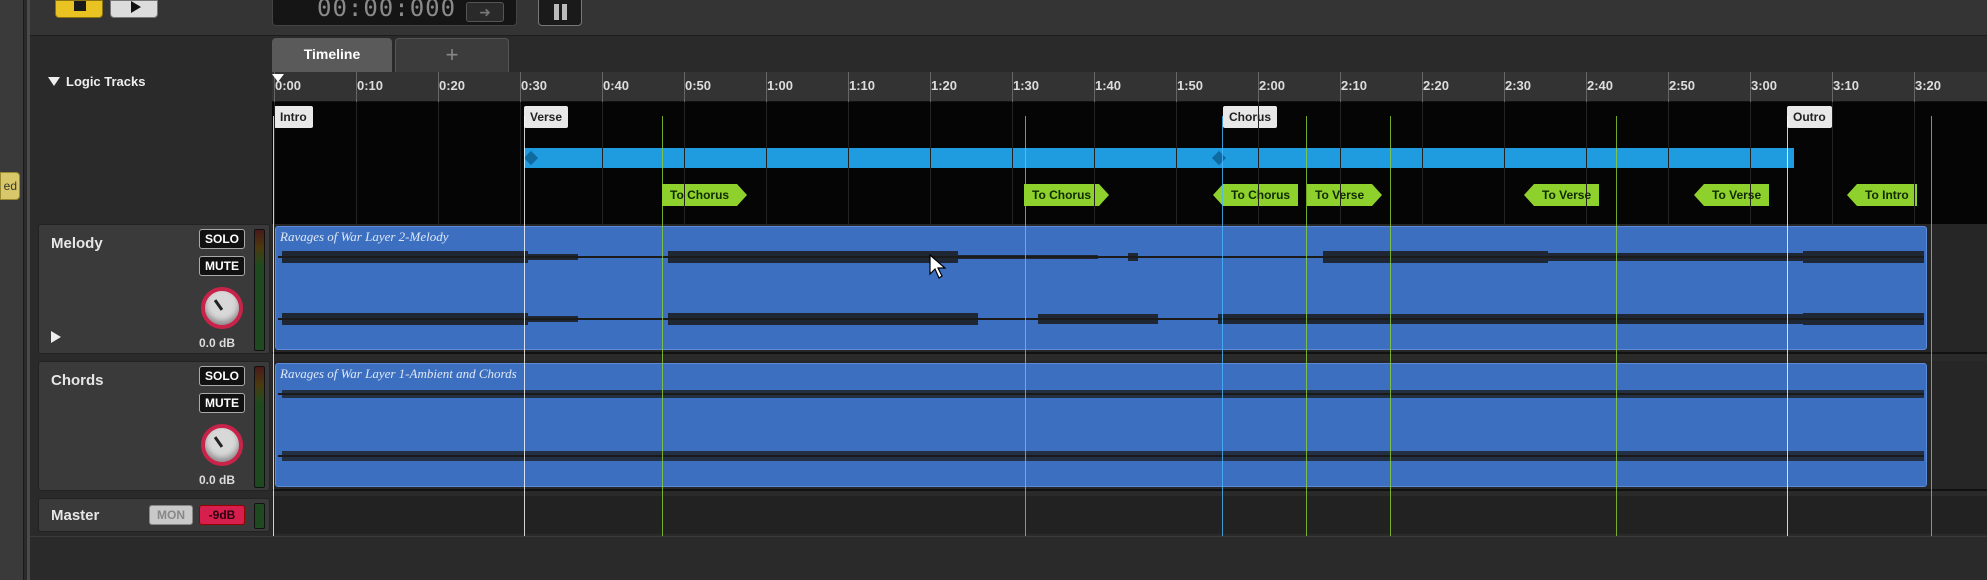  What do you see at coordinates (158, 84) in the screenshot?
I see `logic-tracks-header: Logic Tracks` at bounding box center [158, 84].